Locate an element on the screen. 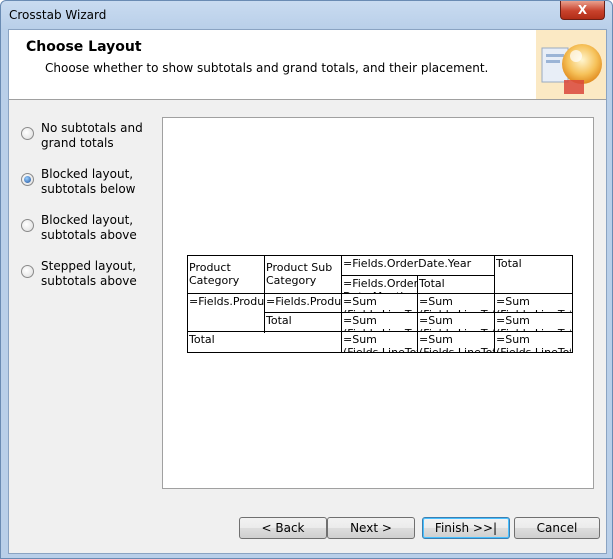 The height and width of the screenshot is (559, 613). option-stepped-above: Stepped layout, subtotals above is located at coordinates (91, 282).